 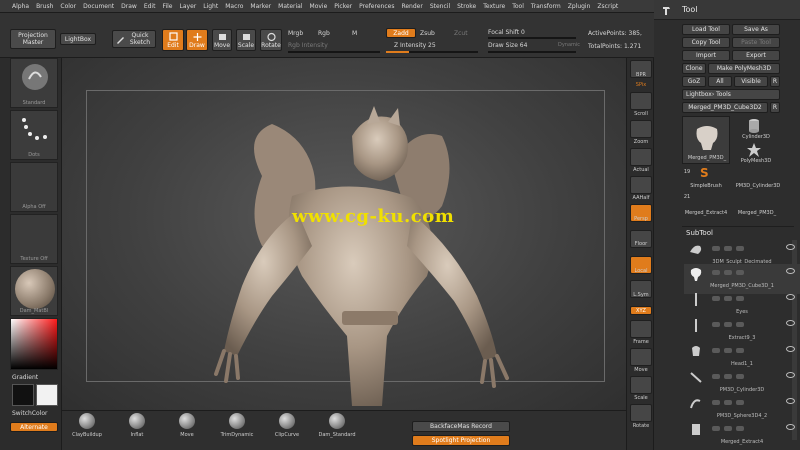 What do you see at coordinates (754, 150) in the screenshot?
I see `polymesh3d-star-icon` at bounding box center [754, 150].